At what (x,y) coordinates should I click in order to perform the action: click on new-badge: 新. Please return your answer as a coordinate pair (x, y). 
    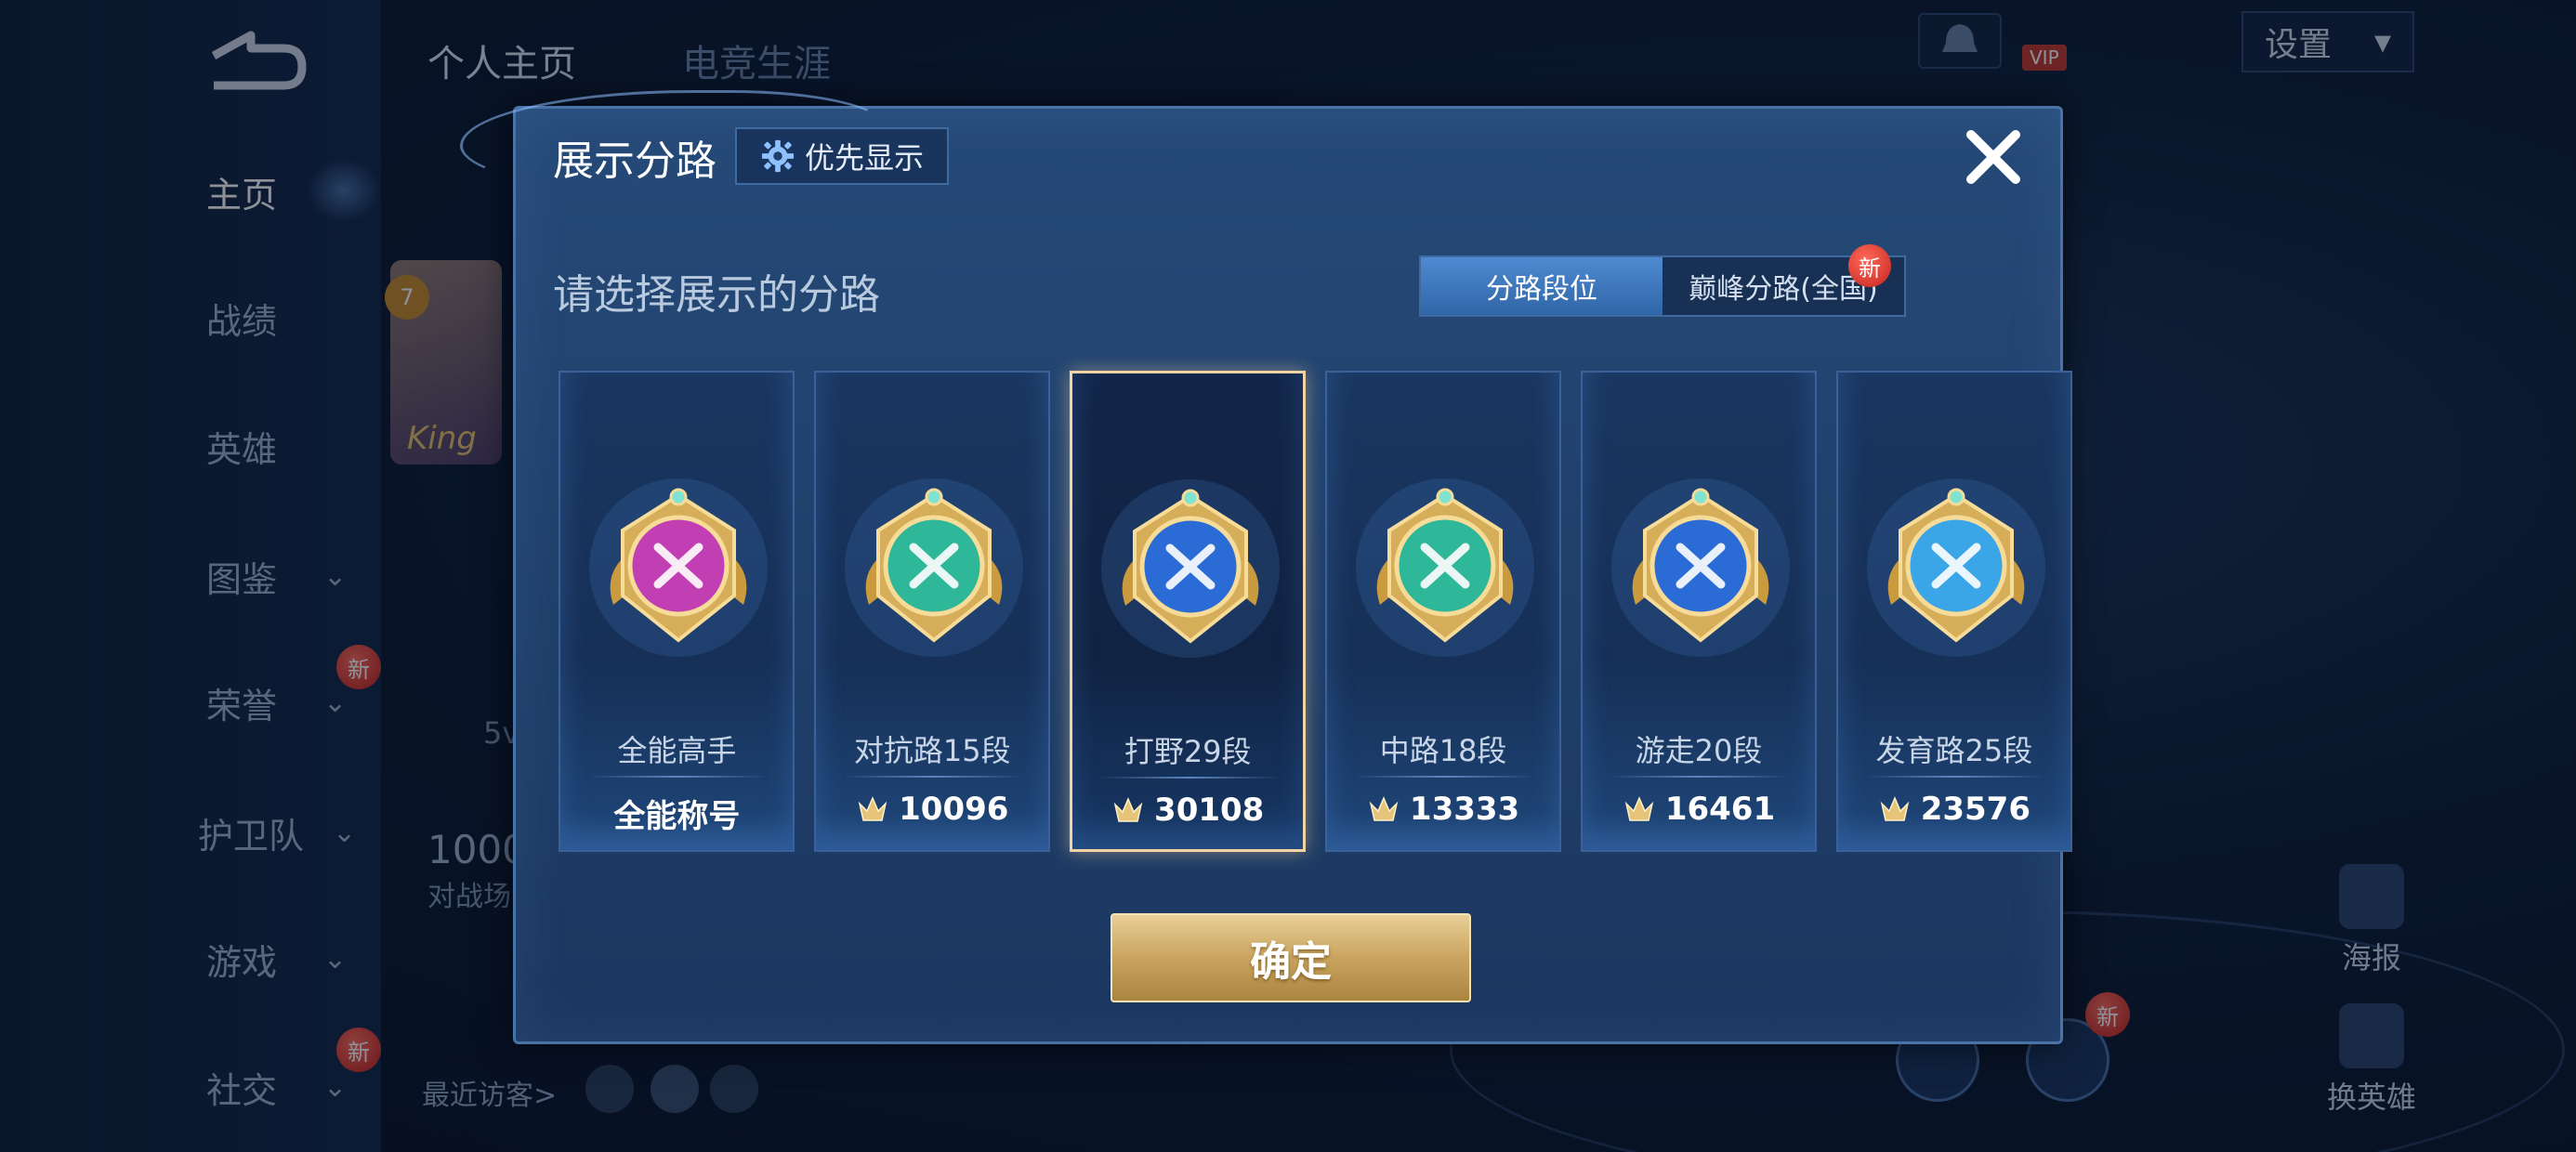
    Looking at the image, I should click on (1869, 265).